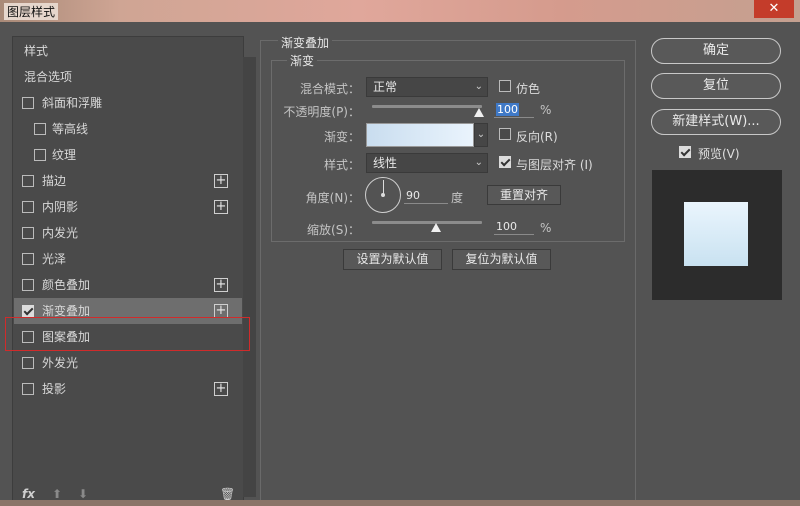  I want to click on reset-button: 复位, so click(716, 86).